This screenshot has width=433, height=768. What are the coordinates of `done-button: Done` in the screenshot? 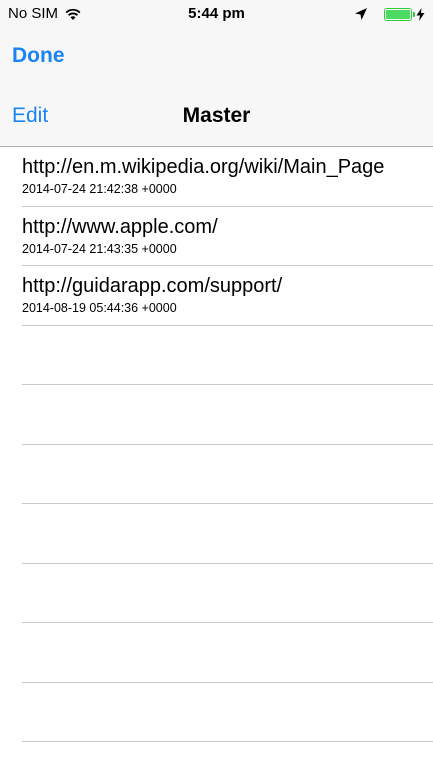 It's located at (38, 56).